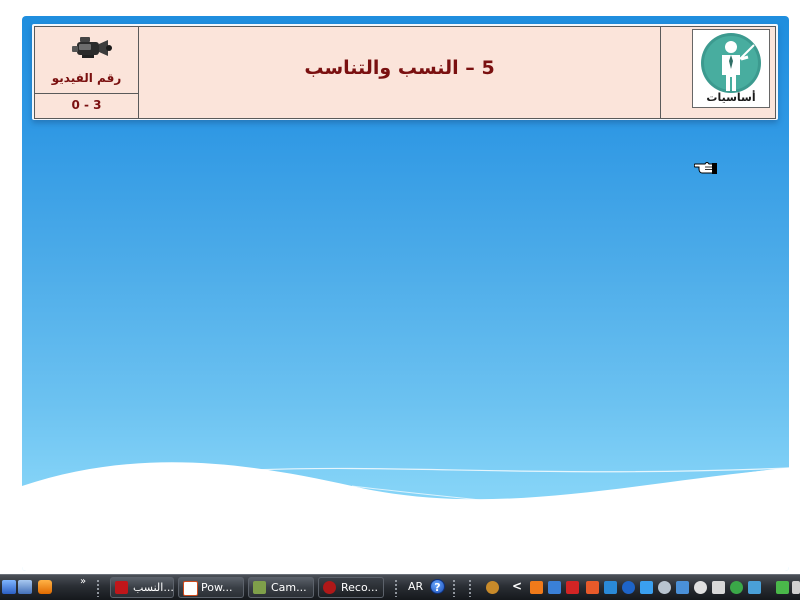  I want to click on switch-windows-icon, so click(25, 587).